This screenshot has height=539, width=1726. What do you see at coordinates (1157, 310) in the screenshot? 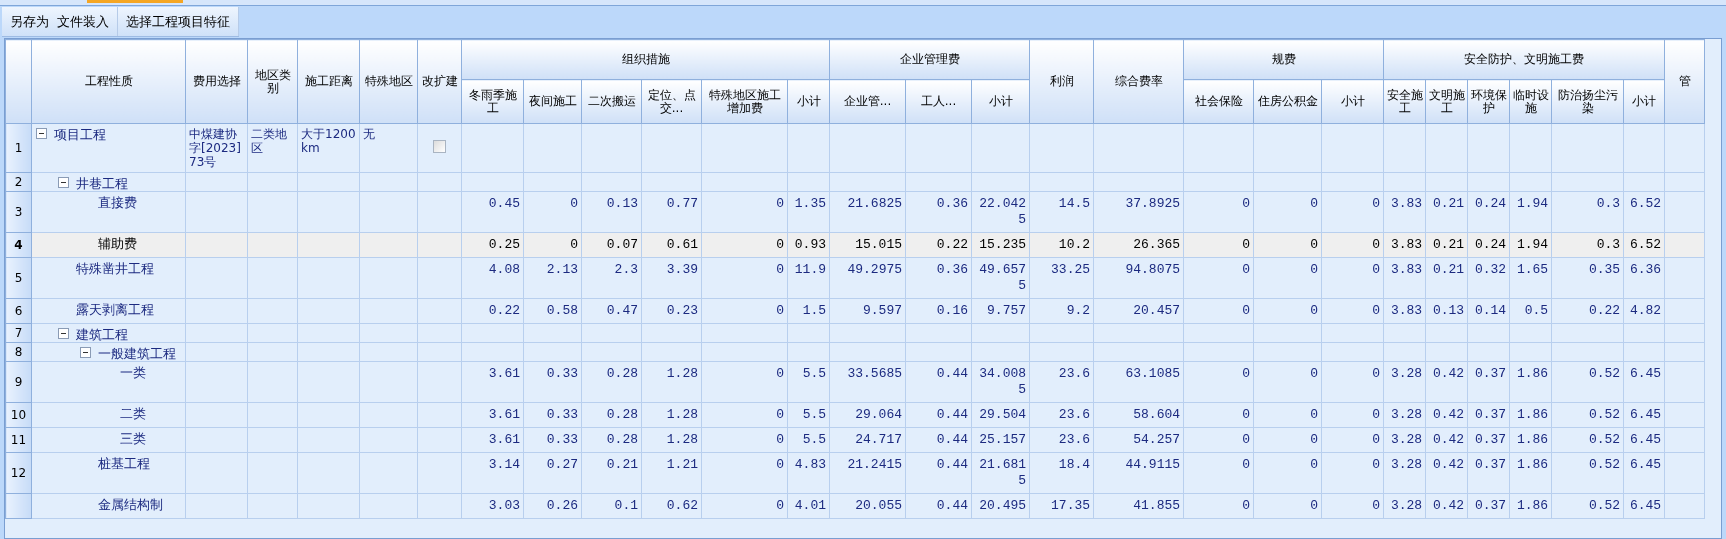
I see `table-cell: 20.457` at bounding box center [1157, 310].